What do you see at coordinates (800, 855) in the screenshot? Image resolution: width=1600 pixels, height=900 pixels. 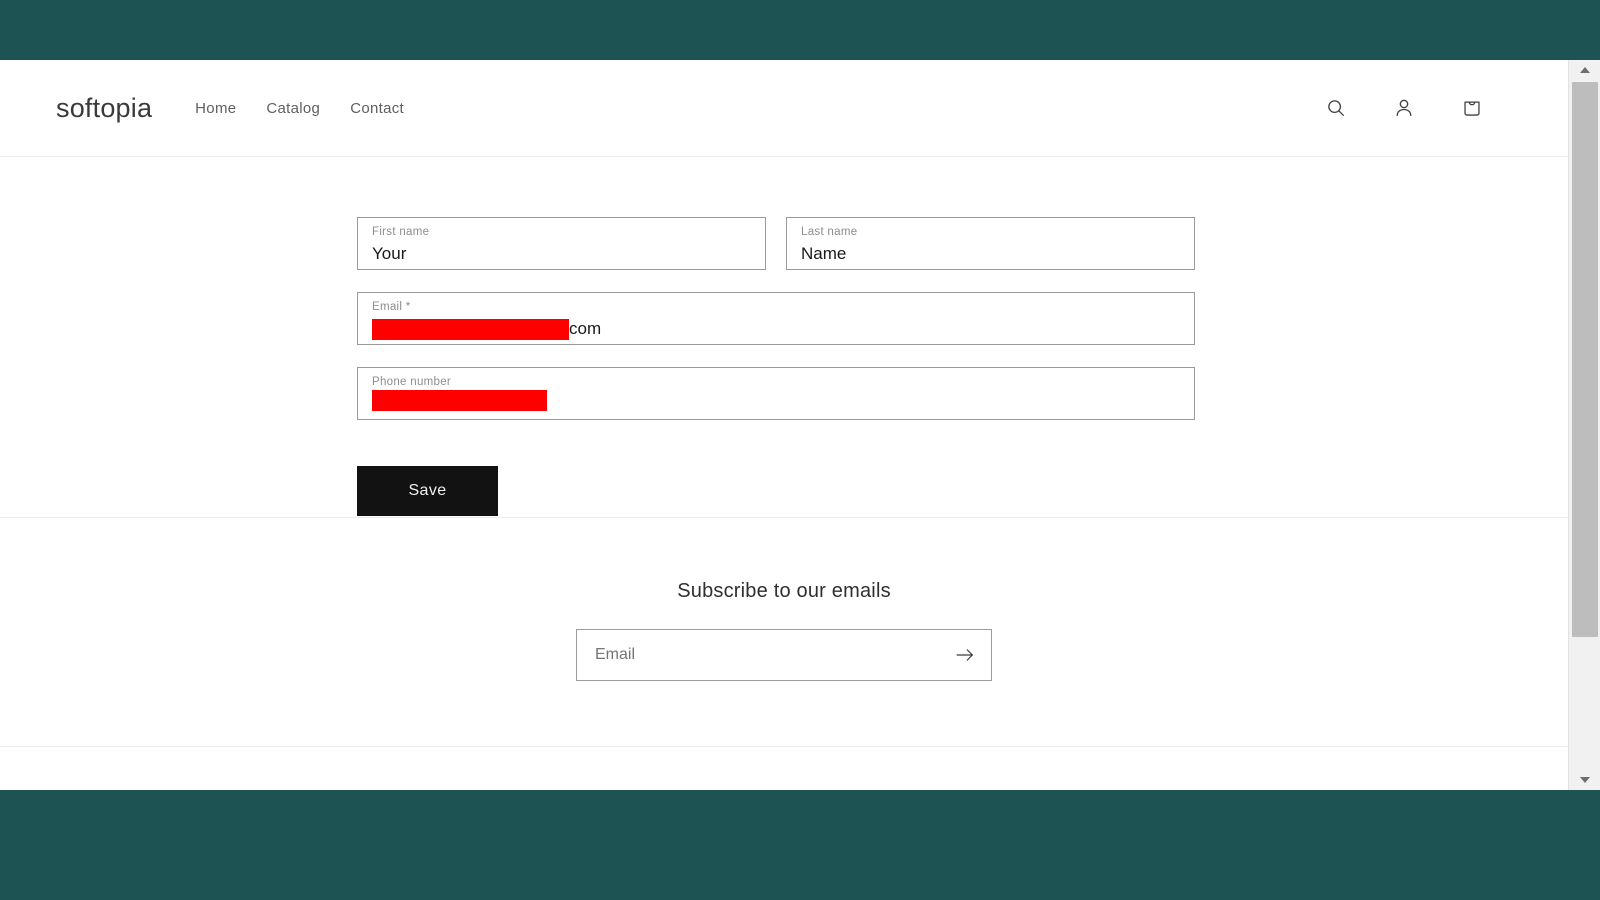 I see `bottom-background-band` at bounding box center [800, 855].